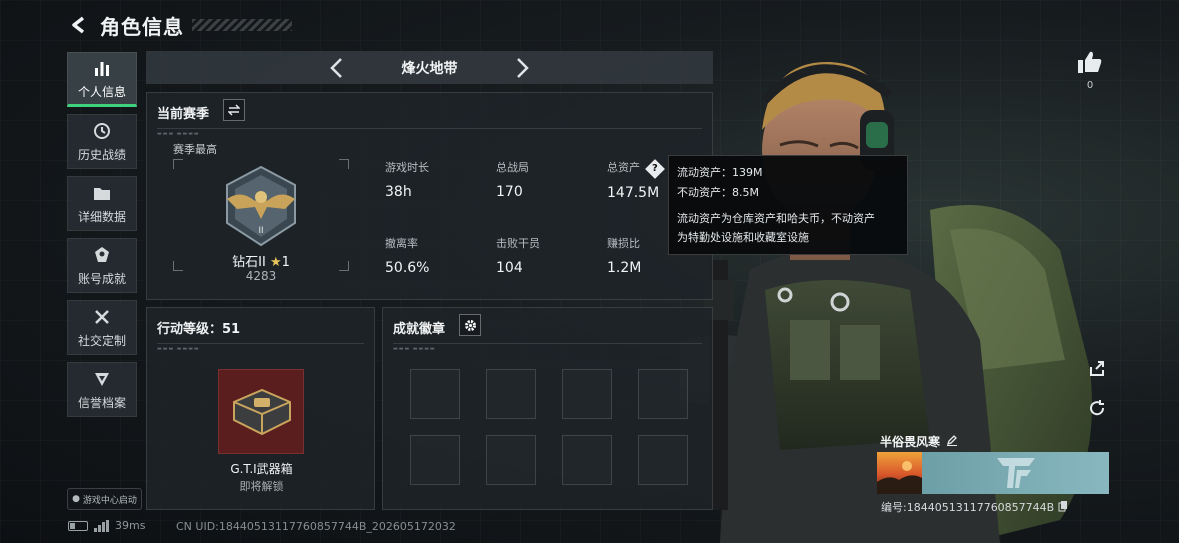 This screenshot has height=543, width=1179. I want to click on page-title: 角色信息, so click(142, 26).